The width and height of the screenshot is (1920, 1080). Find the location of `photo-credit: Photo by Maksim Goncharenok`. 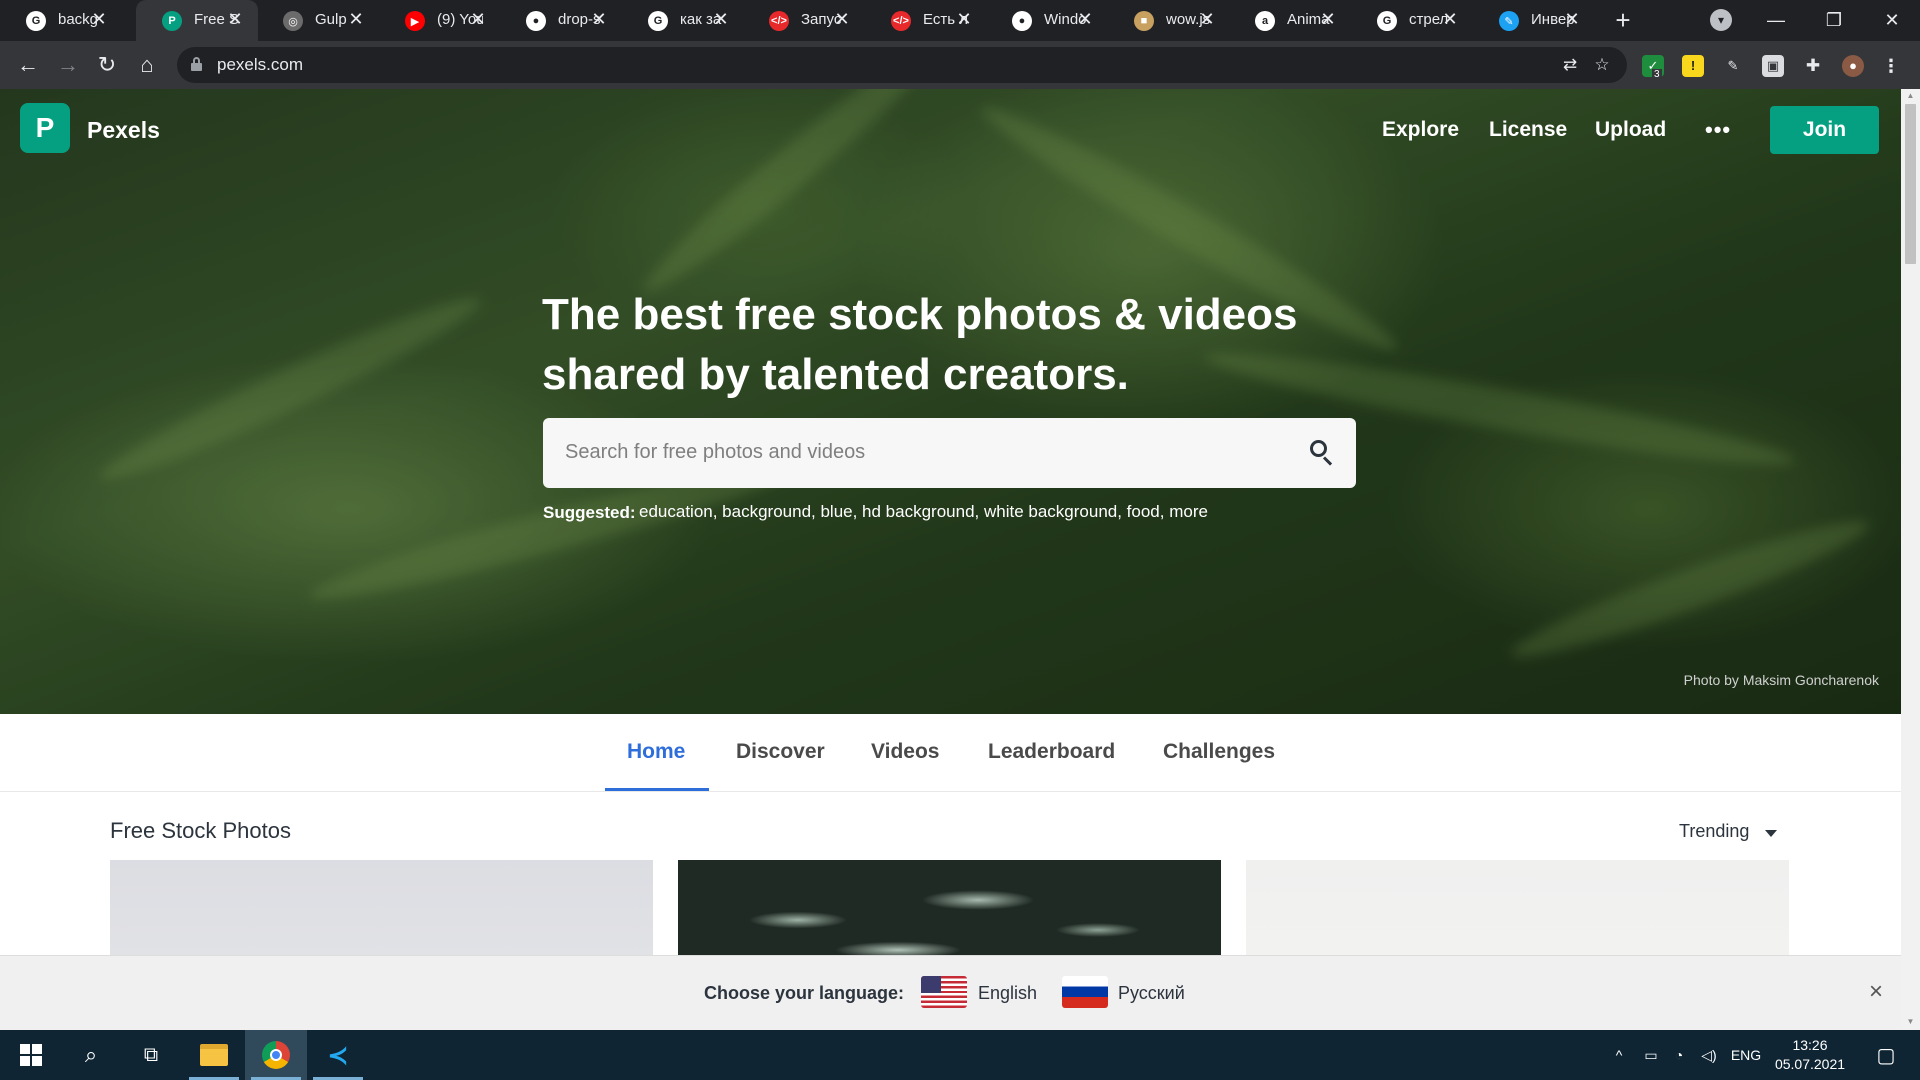

photo-credit: Photo by Maksim Goncharenok is located at coordinates (1781, 680).